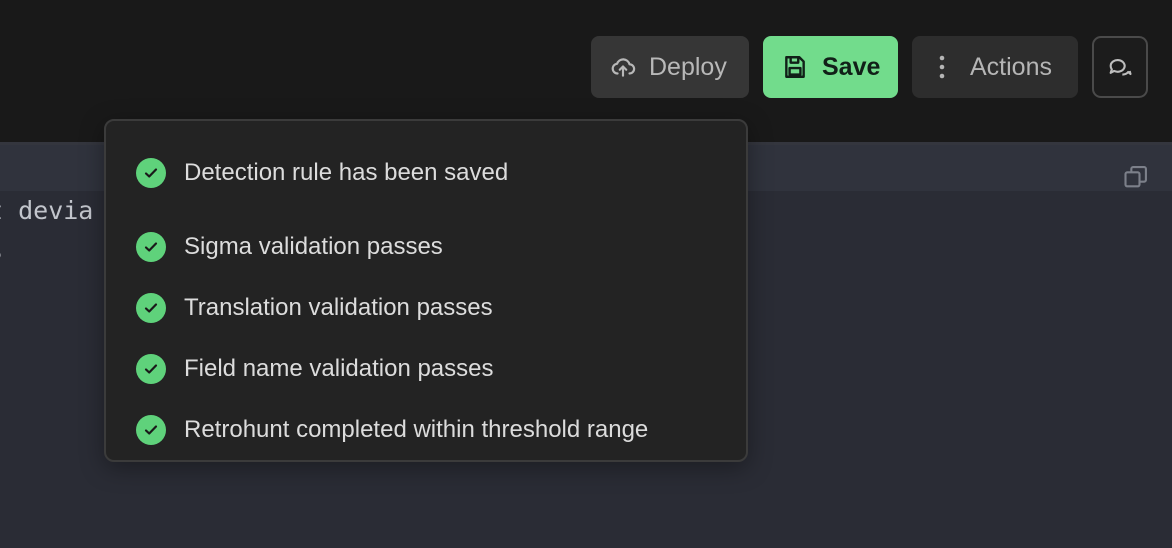 The height and width of the screenshot is (548, 1172). What do you see at coordinates (338, 307) in the screenshot?
I see `checklist-item-label: Translation validation passes` at bounding box center [338, 307].